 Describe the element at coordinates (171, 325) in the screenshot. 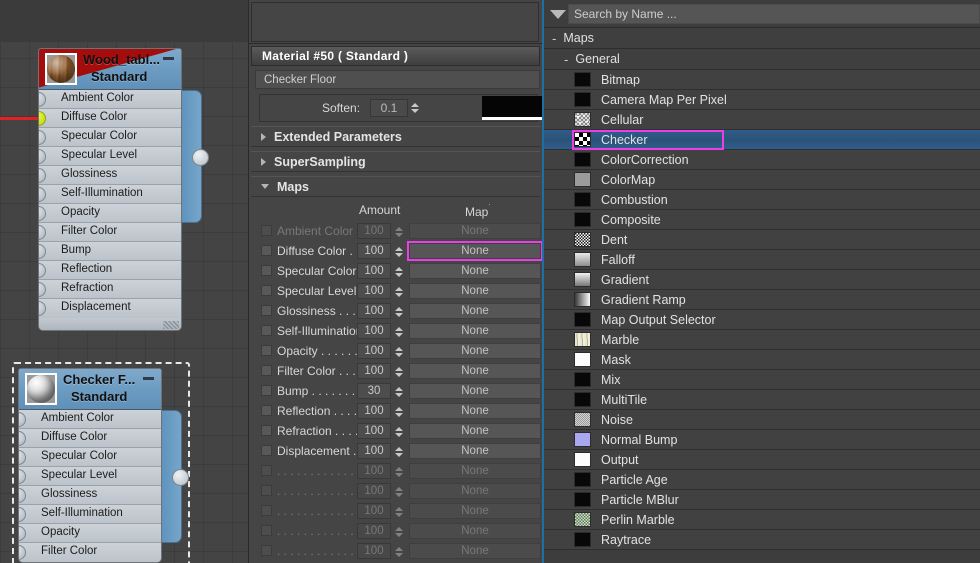

I see `node-resize-grip` at that location.